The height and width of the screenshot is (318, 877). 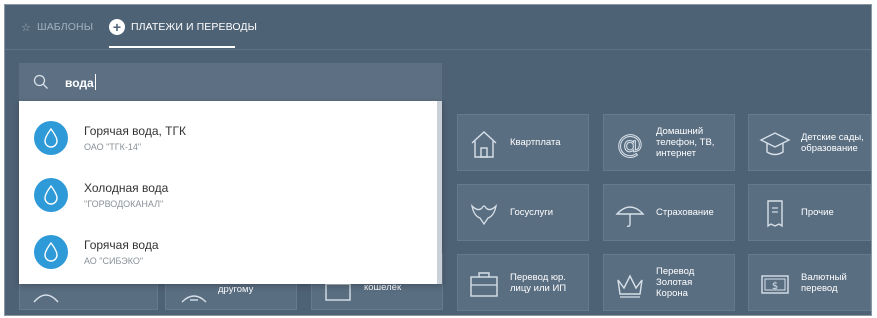 I want to click on tile-zolotaya-korona: Перевод Золотая Корона, so click(x=669, y=282).